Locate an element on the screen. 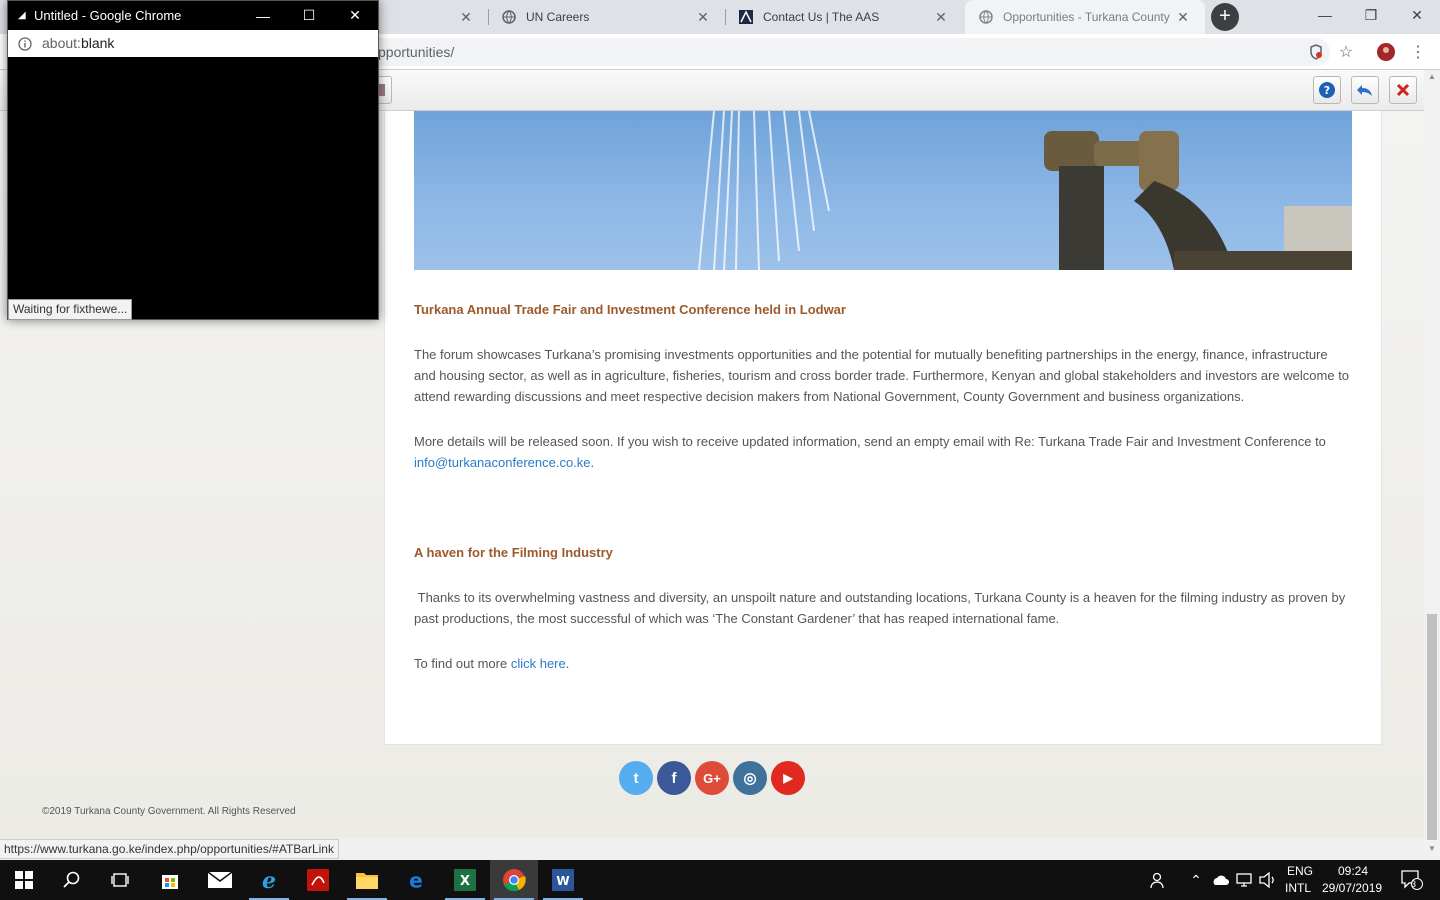  internet-explorer-icon: e is located at coordinates (269, 880).